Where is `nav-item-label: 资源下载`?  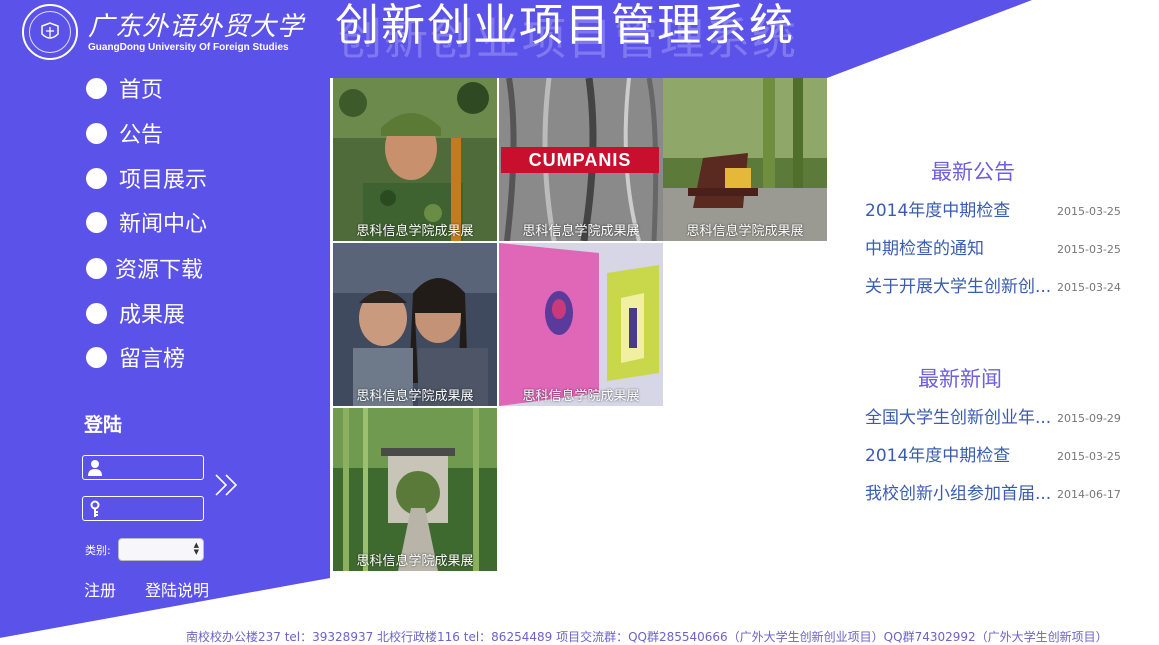
nav-item-label: 资源下载 is located at coordinates (159, 270).